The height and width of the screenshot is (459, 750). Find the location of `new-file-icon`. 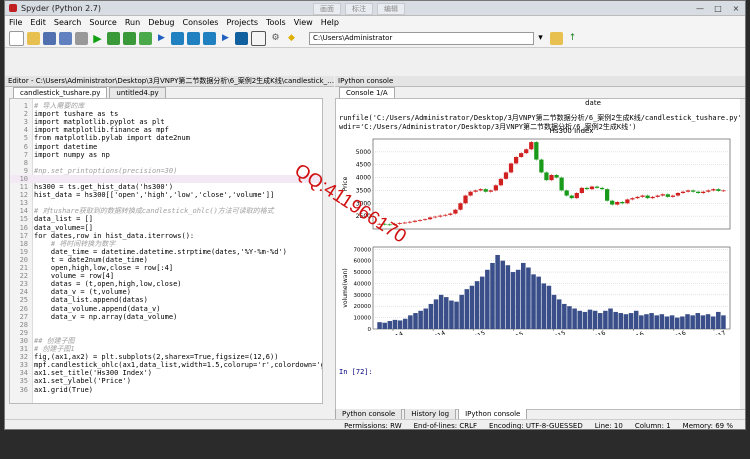

new-file-icon is located at coordinates (16, 38).